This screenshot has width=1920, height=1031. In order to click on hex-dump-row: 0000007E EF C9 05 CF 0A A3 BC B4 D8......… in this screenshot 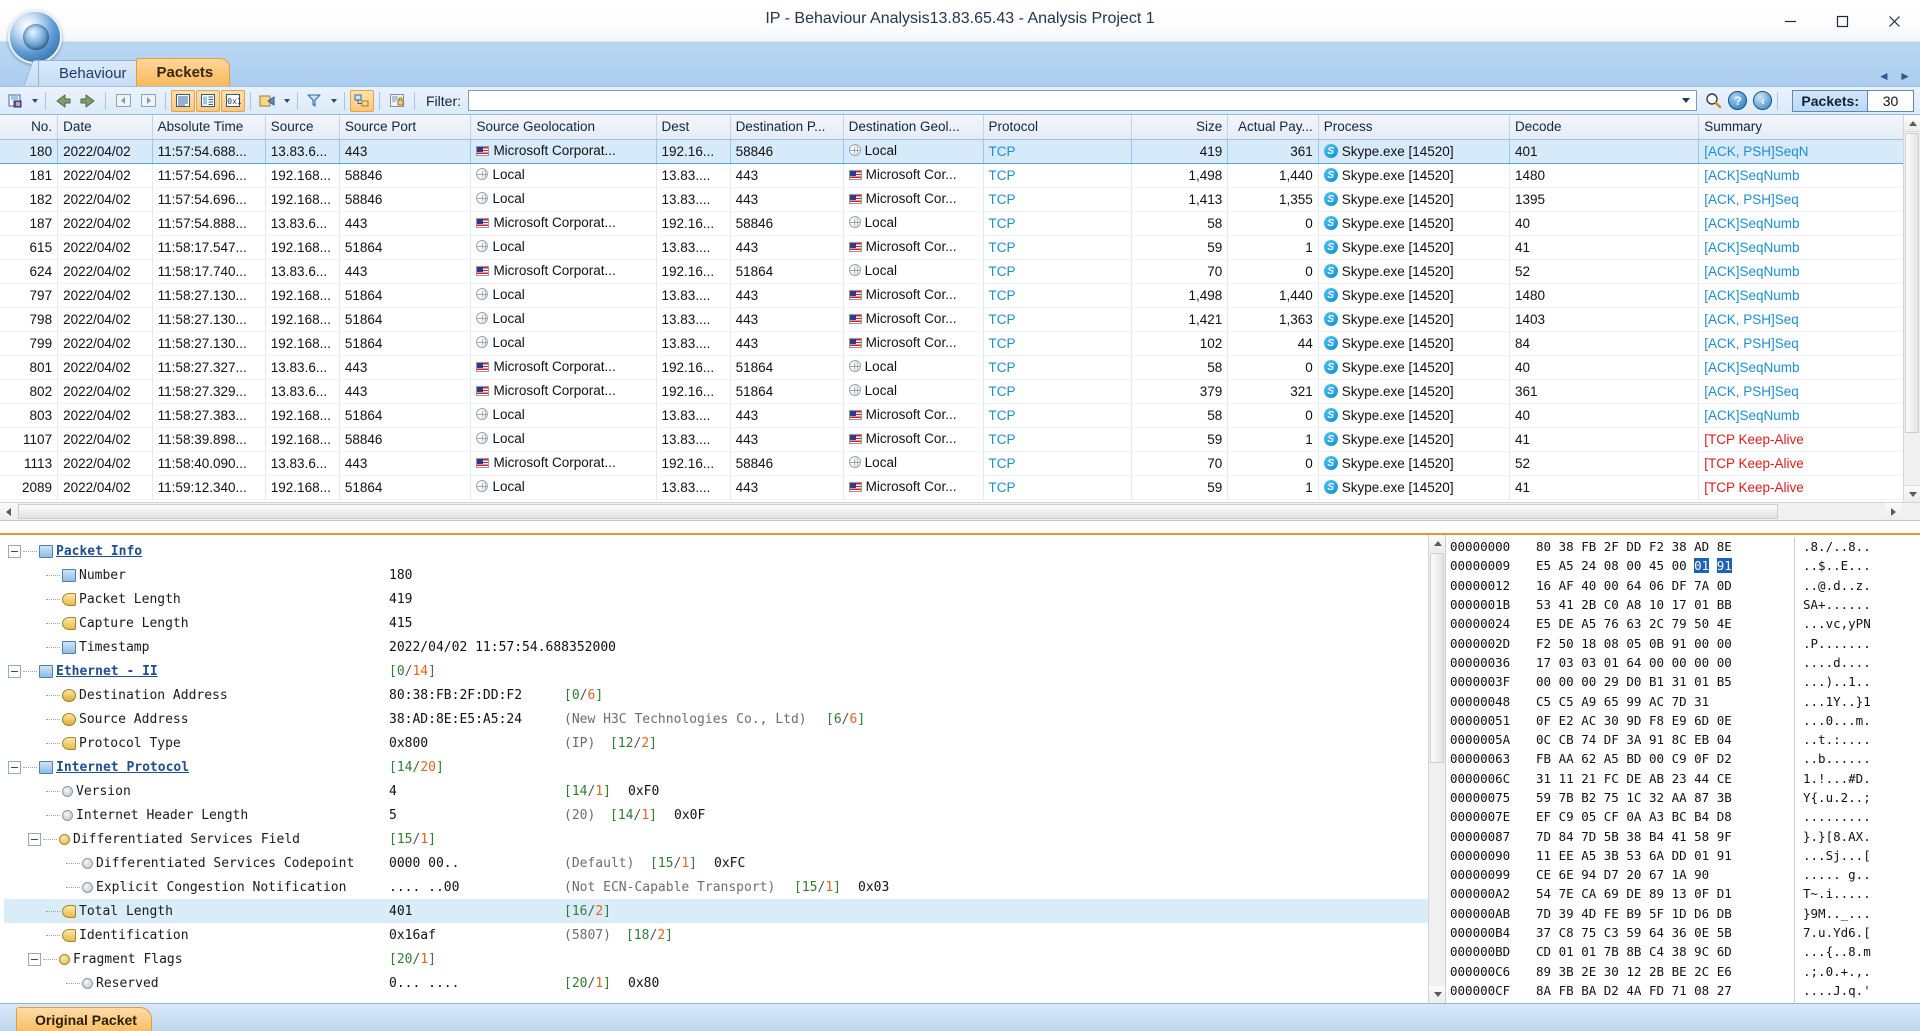, I will do `click(1683, 817)`.